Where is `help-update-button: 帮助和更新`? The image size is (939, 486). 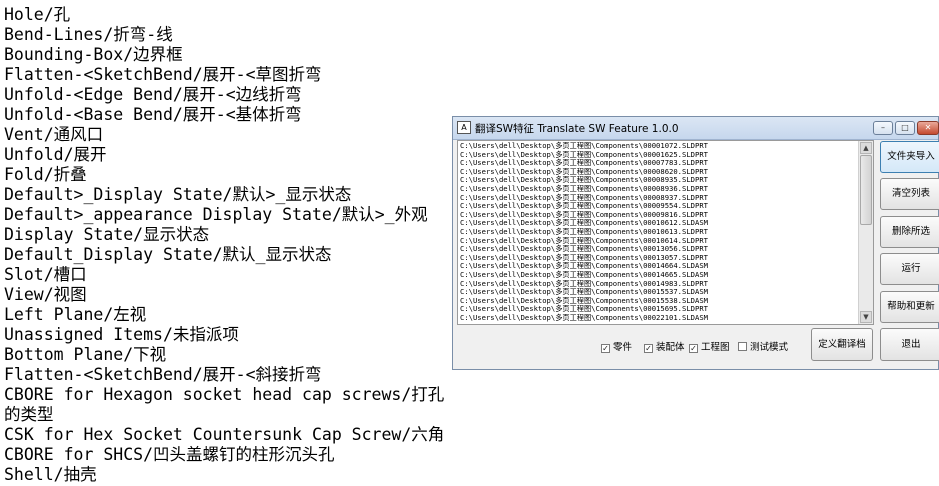 help-update-button: 帮助和更新 is located at coordinates (909, 307).